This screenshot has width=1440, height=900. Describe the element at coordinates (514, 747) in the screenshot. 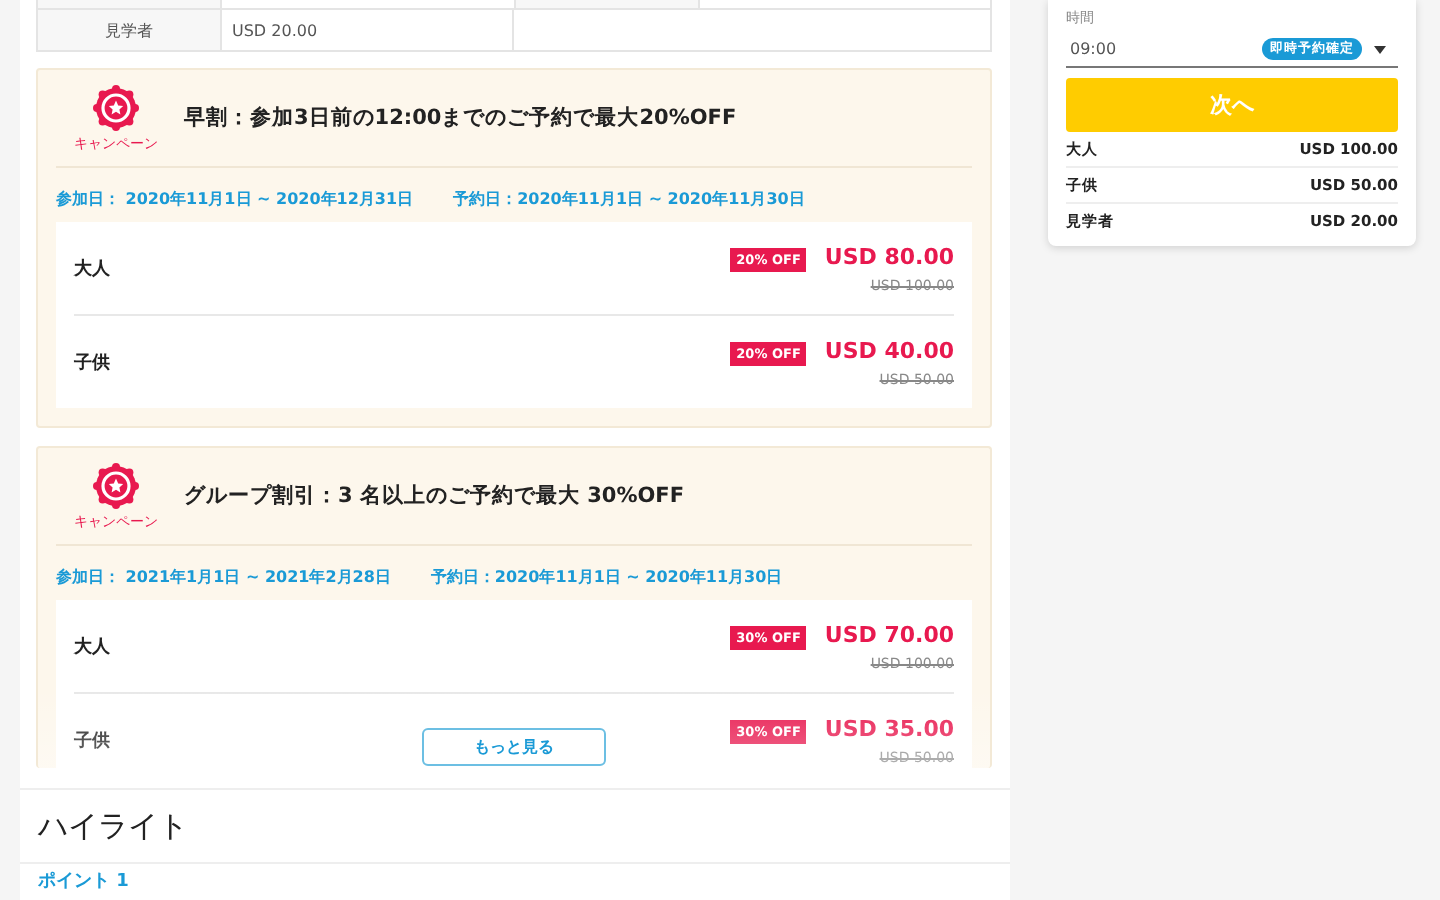

I see `show-more-button: もっと見る` at that location.